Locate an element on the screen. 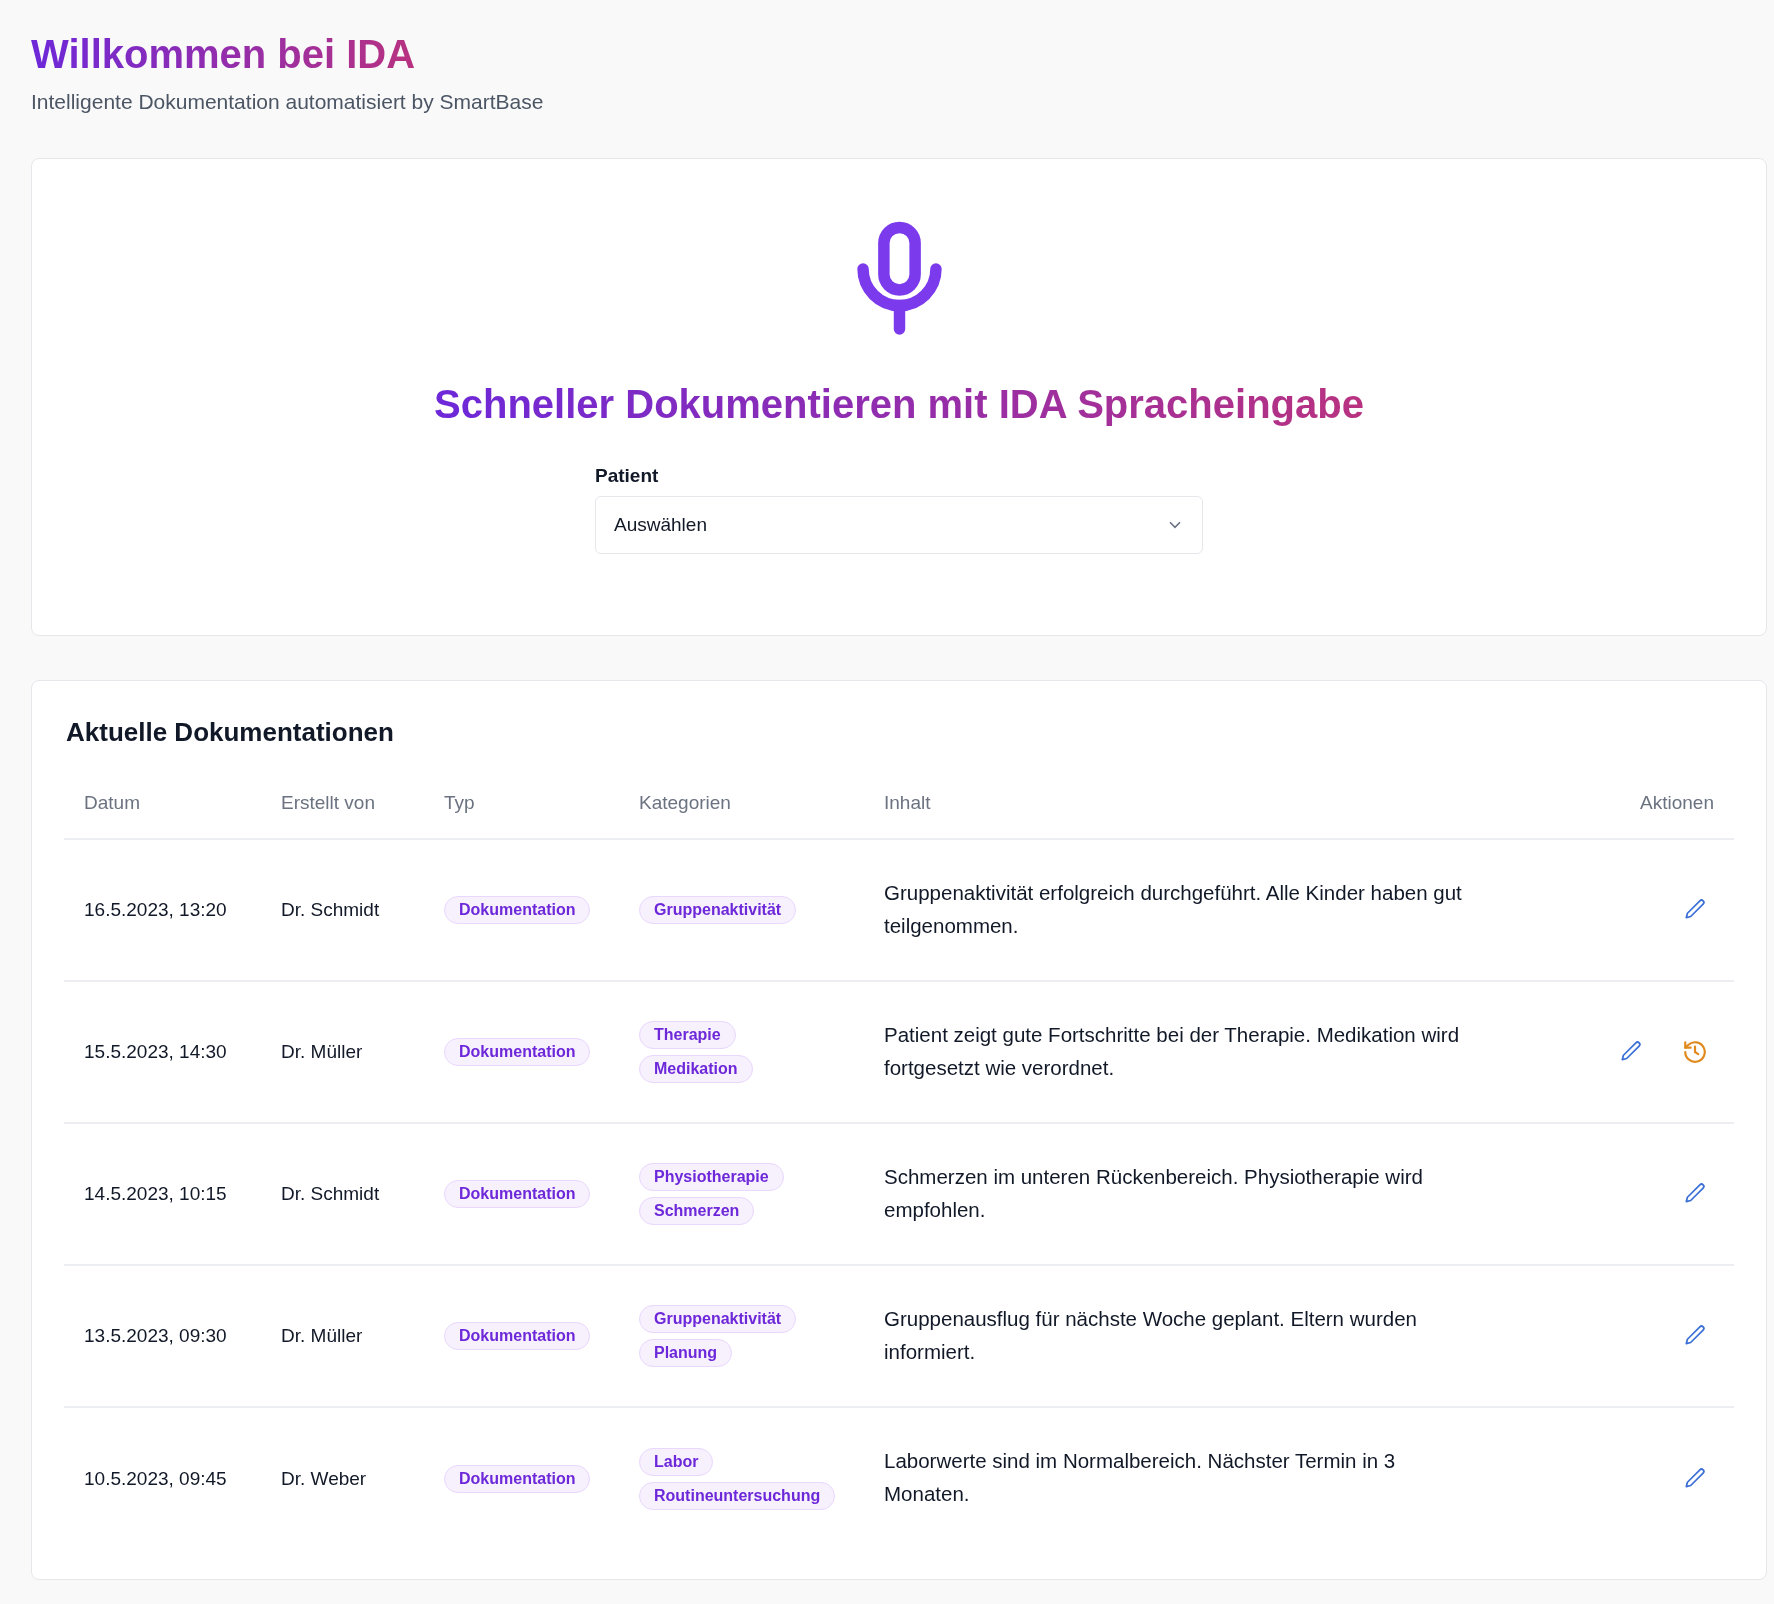 The image size is (1774, 1604). content-cell: Laborwerte sind im Normalbereich. Nächster Termin in 3 Monaten. is located at coordinates (1184, 1478).